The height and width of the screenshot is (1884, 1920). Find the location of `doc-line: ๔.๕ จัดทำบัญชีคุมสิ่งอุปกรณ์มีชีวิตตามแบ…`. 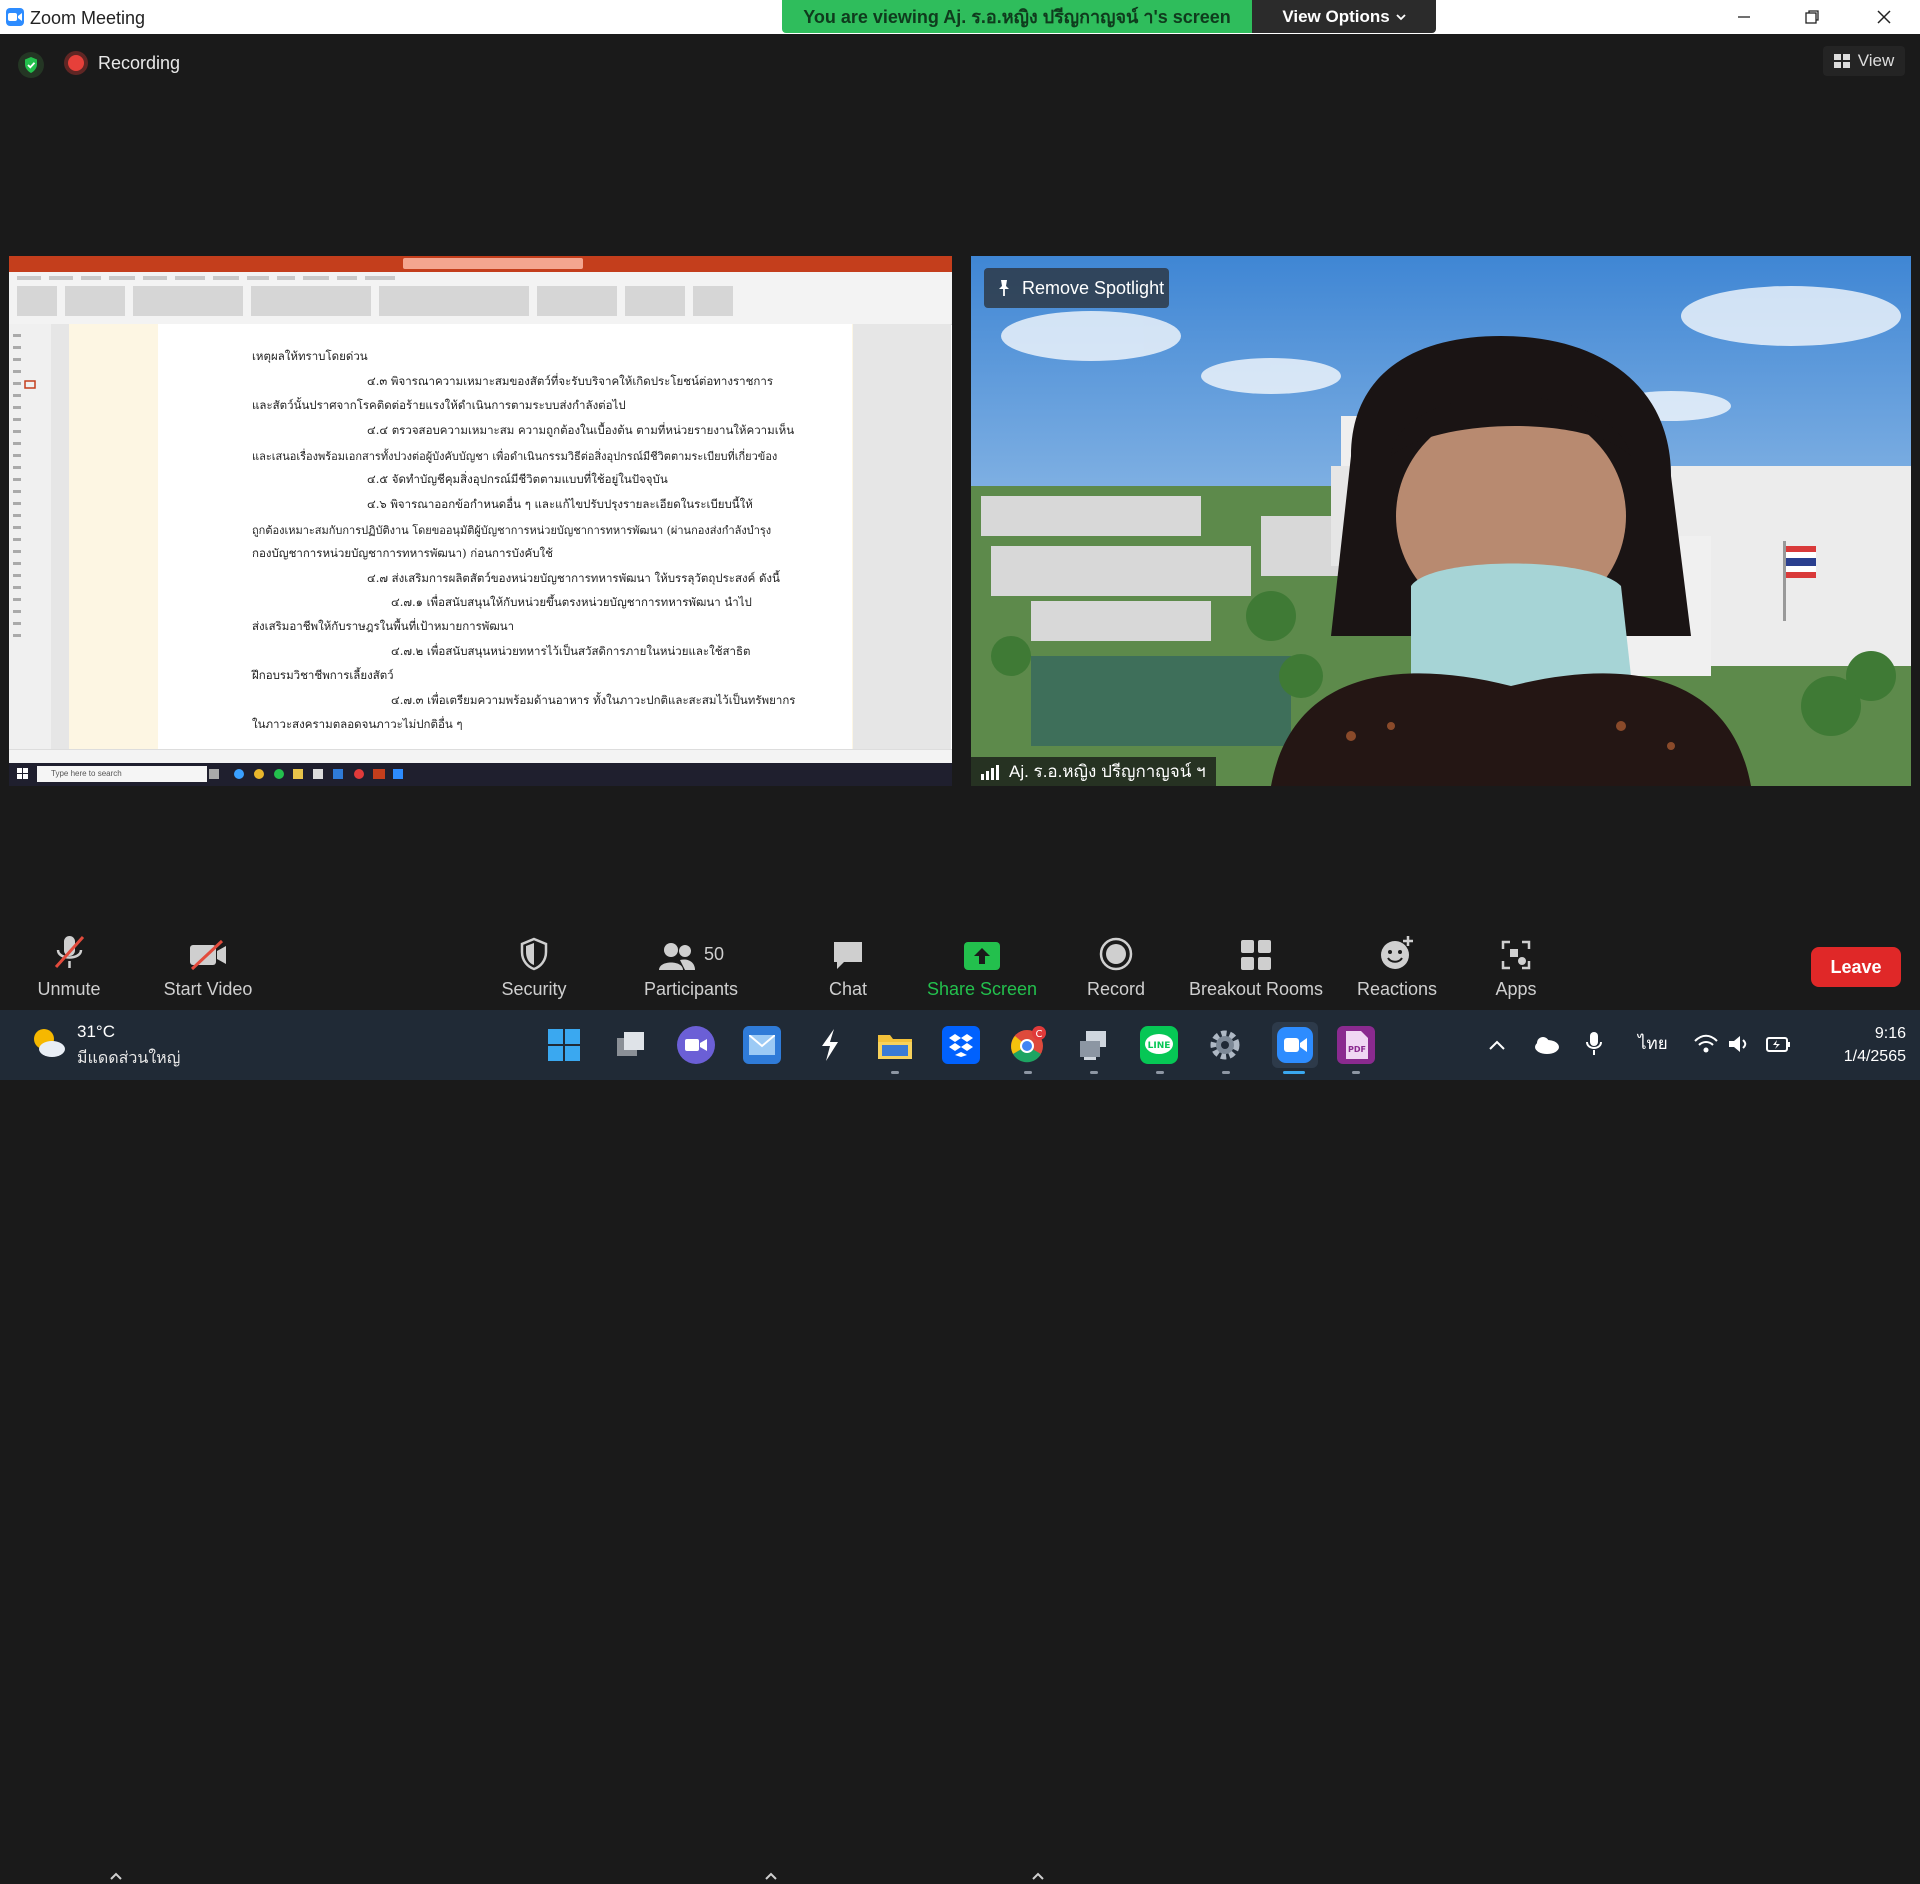

doc-line: ๔.๕ จัดทำบัญชีคุมสิ่งอุปกรณ์มีชีวิตตามแบ… is located at coordinates (517, 479).